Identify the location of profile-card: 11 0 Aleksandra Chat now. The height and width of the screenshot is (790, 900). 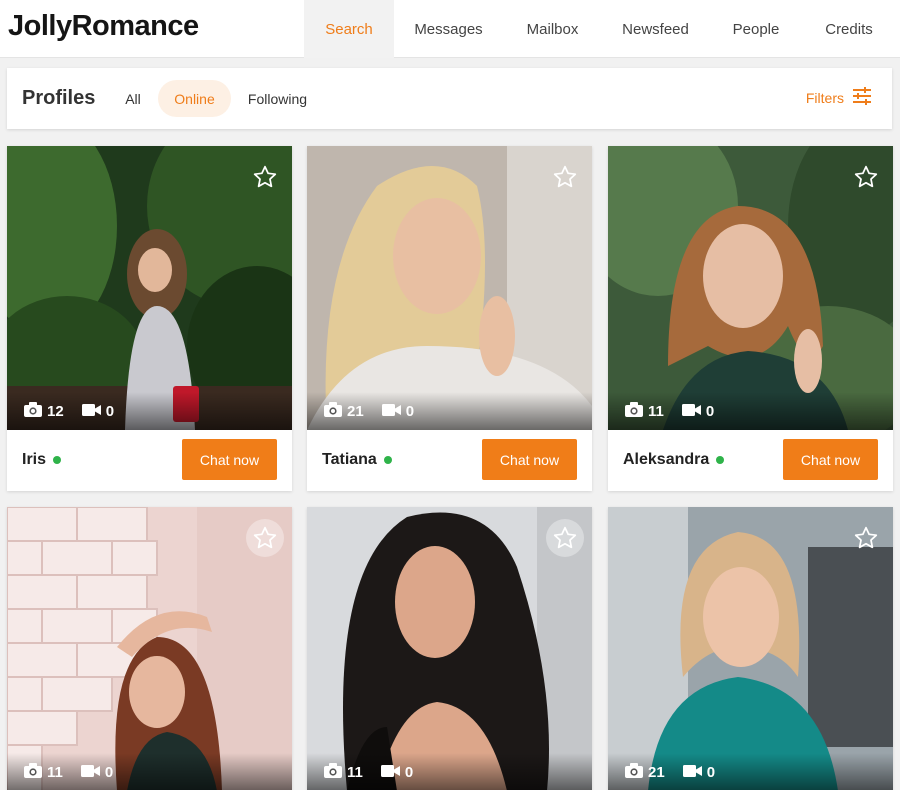
(750, 318).